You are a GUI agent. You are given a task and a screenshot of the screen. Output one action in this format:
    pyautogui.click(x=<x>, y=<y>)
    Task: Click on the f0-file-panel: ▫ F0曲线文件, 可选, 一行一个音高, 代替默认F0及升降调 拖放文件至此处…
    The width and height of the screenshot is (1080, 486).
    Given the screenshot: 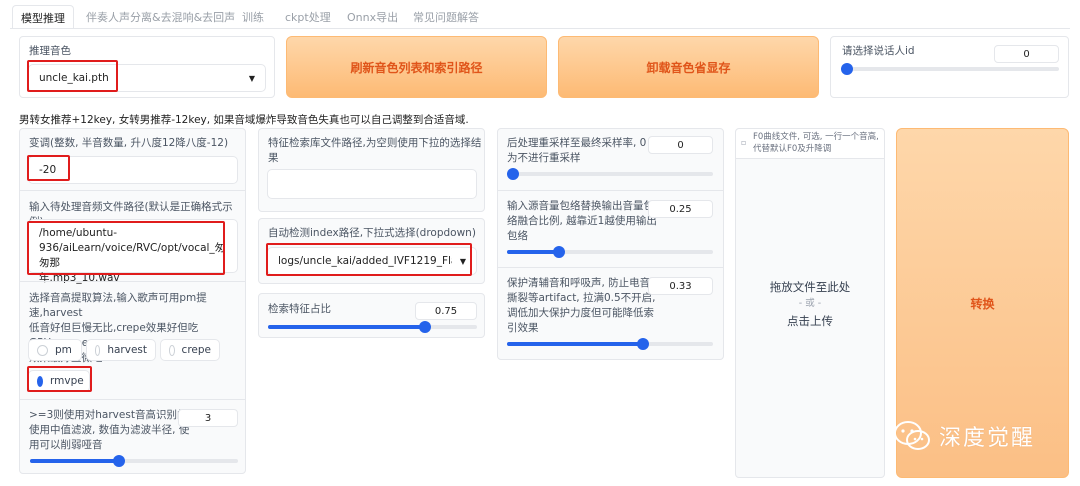 What is the action you would take?
    pyautogui.click(x=810, y=303)
    